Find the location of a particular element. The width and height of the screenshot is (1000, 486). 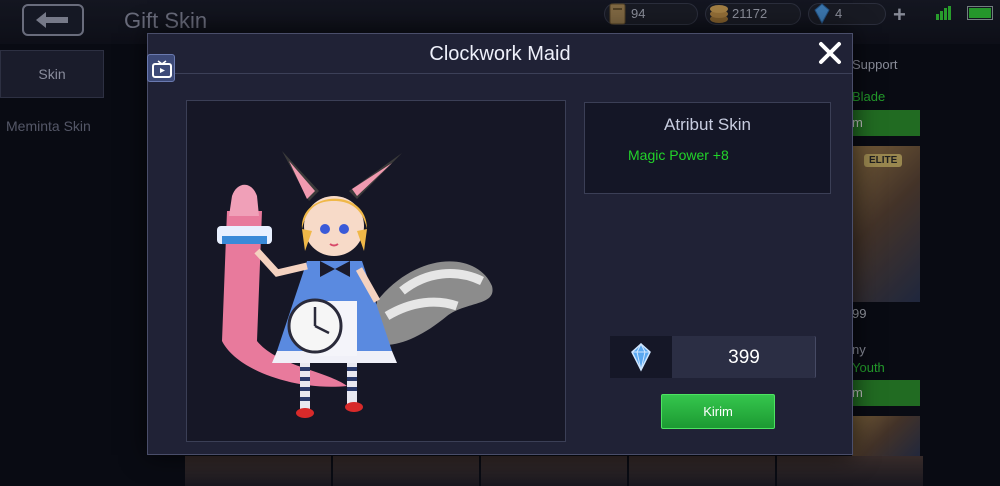

attribute-item: Magic Power +8 is located at coordinates (678, 155).